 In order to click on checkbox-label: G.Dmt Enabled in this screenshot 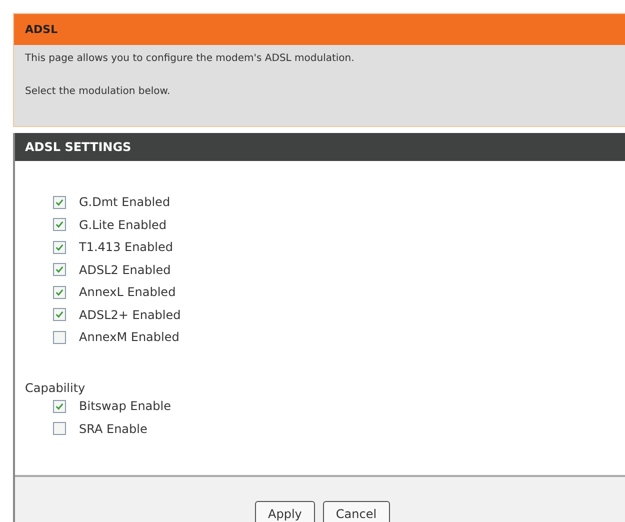, I will do `click(124, 202)`.